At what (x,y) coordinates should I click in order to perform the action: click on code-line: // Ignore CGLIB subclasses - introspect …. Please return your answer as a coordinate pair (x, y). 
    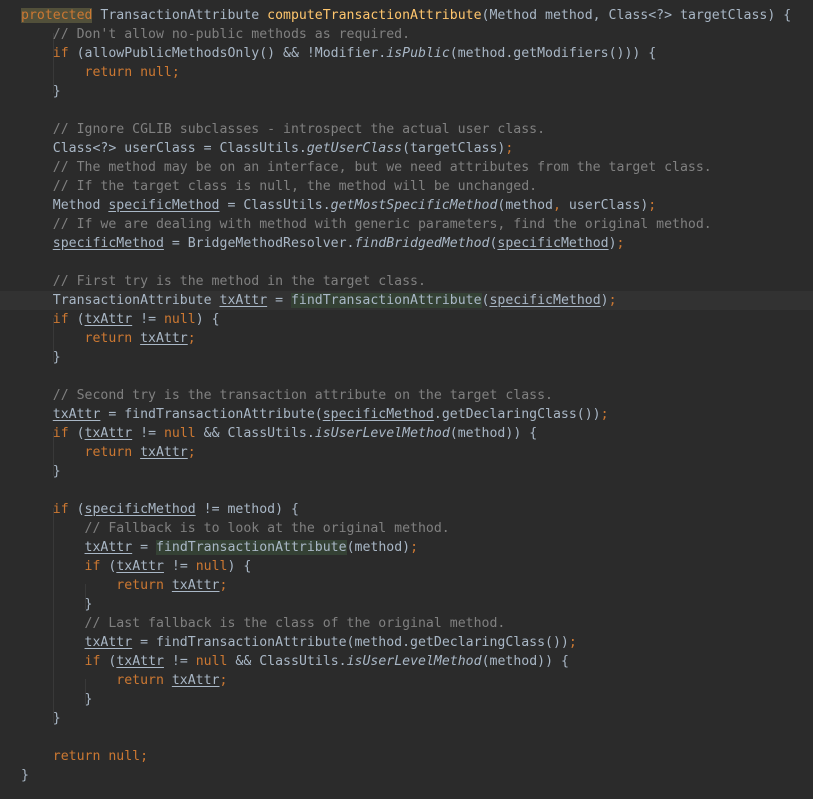
    Looking at the image, I should click on (406, 129).